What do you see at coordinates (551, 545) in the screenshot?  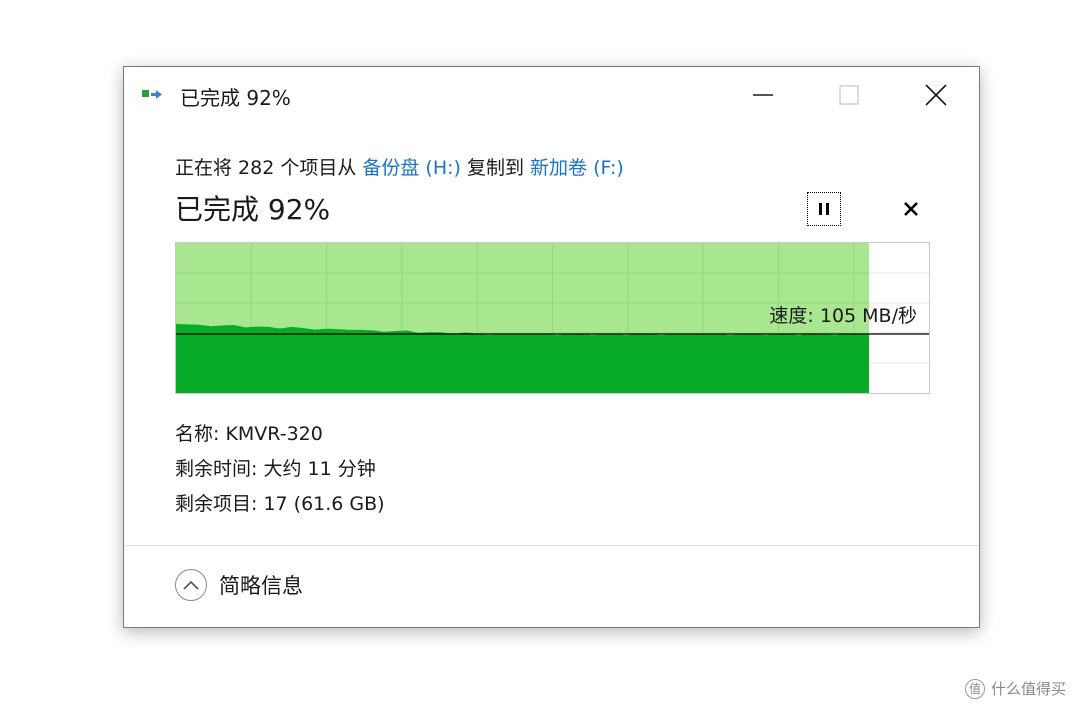 I see `footer-divider` at bounding box center [551, 545].